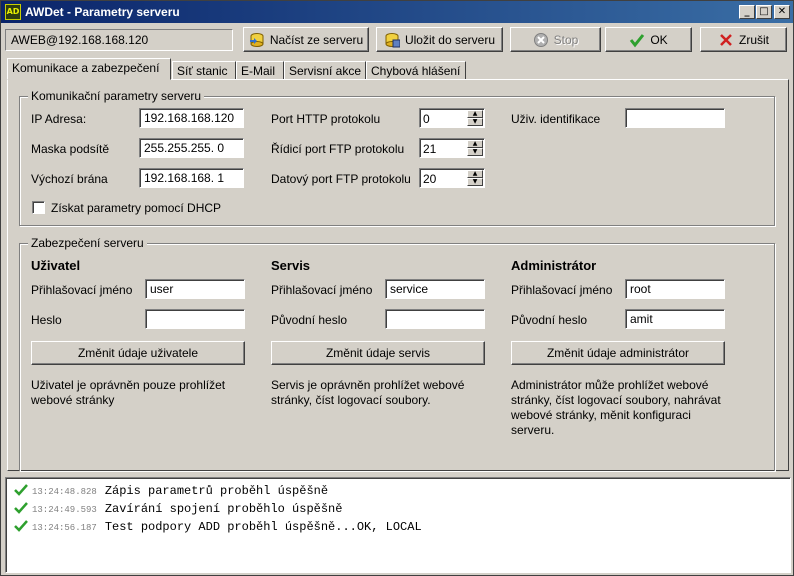 The width and height of the screenshot is (794, 576). Describe the element at coordinates (102, 12) in the screenshot. I see `window-title: AWDet - Parametry serveru` at that location.